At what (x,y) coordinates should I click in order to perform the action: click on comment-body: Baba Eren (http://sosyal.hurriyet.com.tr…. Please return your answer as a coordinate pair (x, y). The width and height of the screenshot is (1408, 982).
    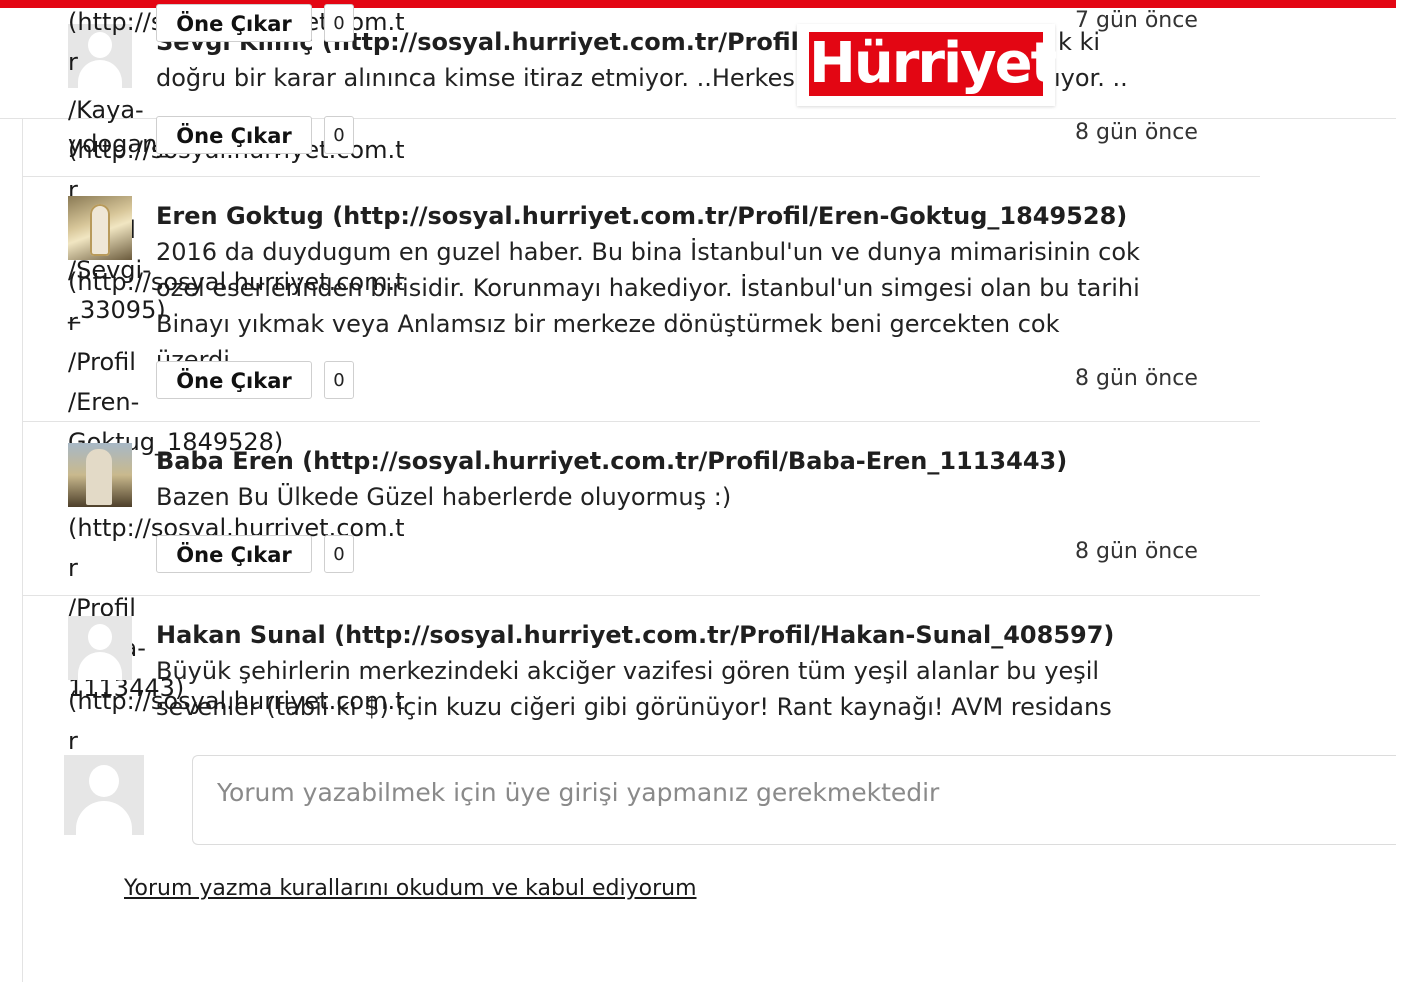
    Looking at the image, I should click on (636, 479).